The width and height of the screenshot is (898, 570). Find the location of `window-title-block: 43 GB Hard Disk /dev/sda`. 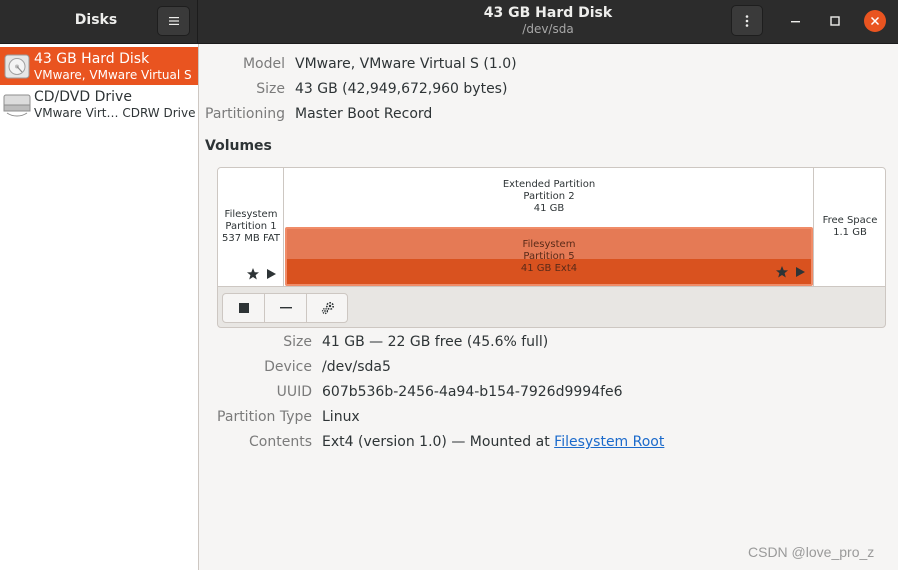

window-title-block: 43 GB Hard Disk /dev/sda is located at coordinates (548, 20).